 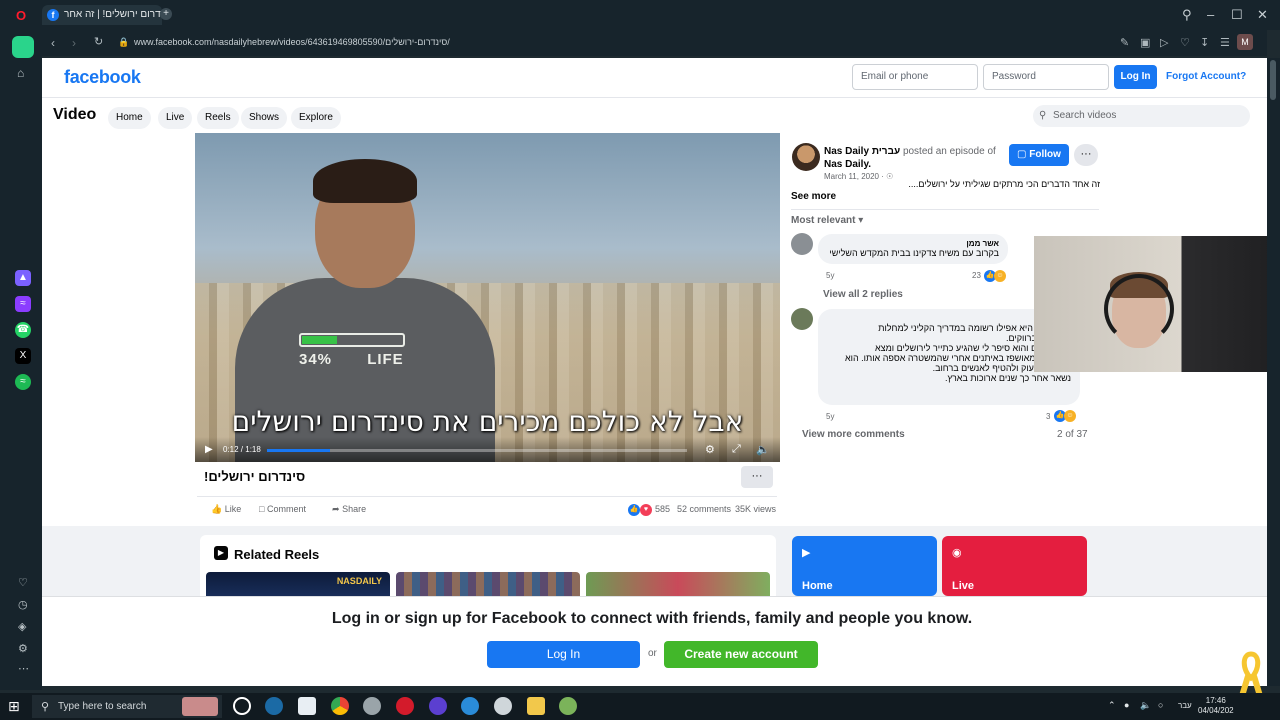 I want to click on taskbar-search-input: ⚲ Type here to search, so click(x=127, y=706).